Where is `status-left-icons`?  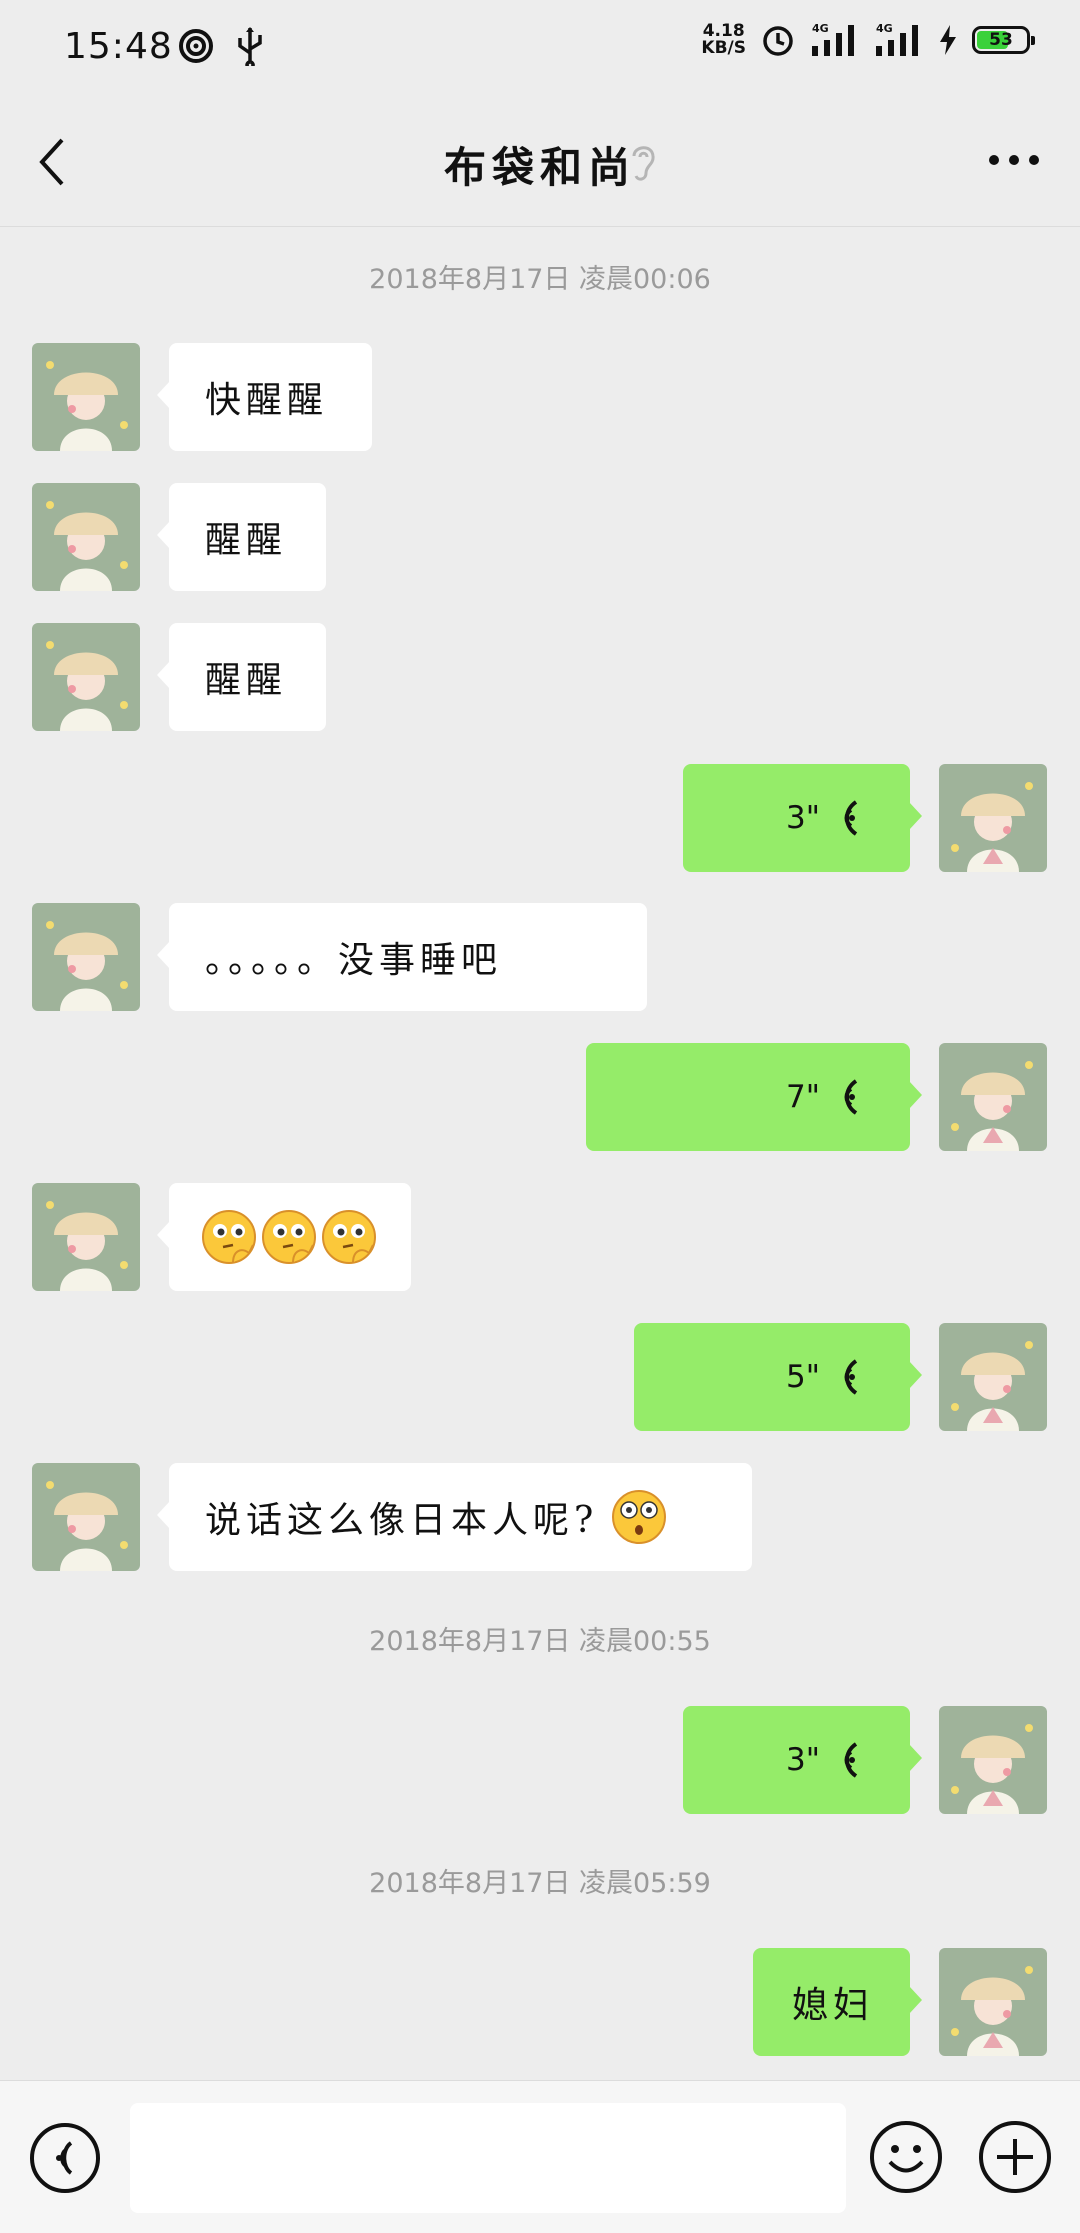
status-left-icons is located at coordinates (220, 48).